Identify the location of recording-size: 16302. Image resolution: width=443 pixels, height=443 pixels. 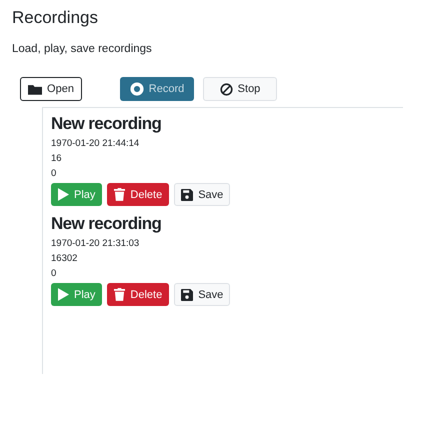
(64, 259).